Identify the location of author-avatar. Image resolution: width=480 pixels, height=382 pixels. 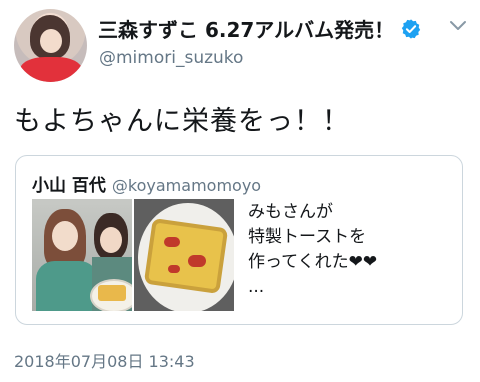
(50, 45).